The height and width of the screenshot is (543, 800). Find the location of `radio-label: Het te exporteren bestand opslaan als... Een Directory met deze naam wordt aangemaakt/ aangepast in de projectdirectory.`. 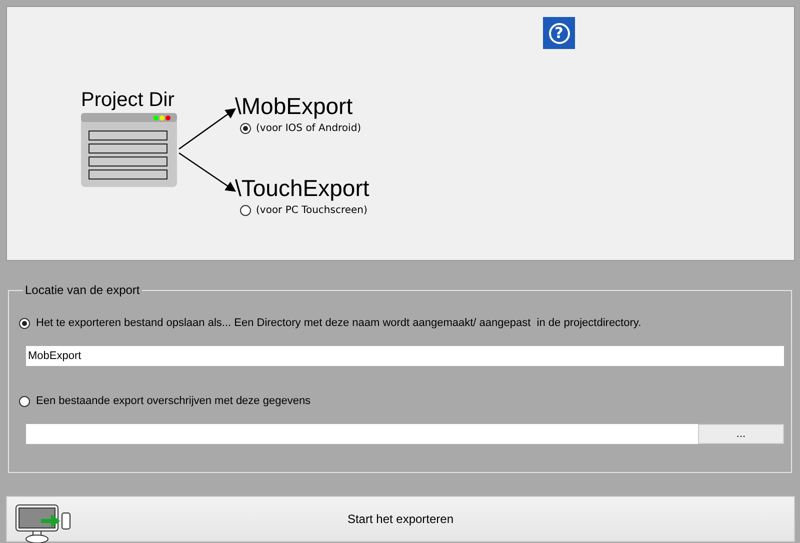

radio-label: Het te exporteren bestand opslaan als... Een Directory met deze naam wordt aangemaakt/ aangepast in de projectdirectory. is located at coordinates (339, 323).